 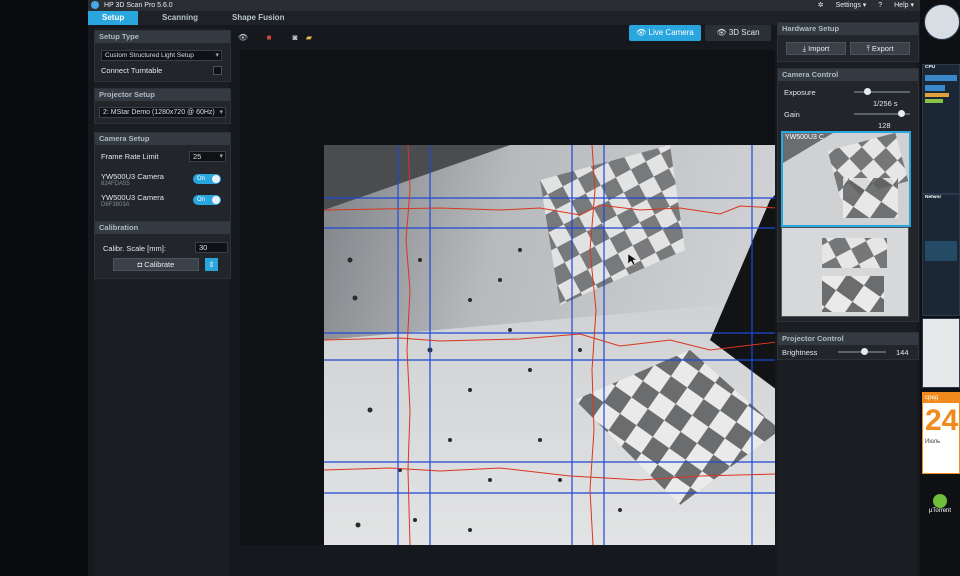 I want to click on cpu-label: CPU, so click(x=930, y=67).